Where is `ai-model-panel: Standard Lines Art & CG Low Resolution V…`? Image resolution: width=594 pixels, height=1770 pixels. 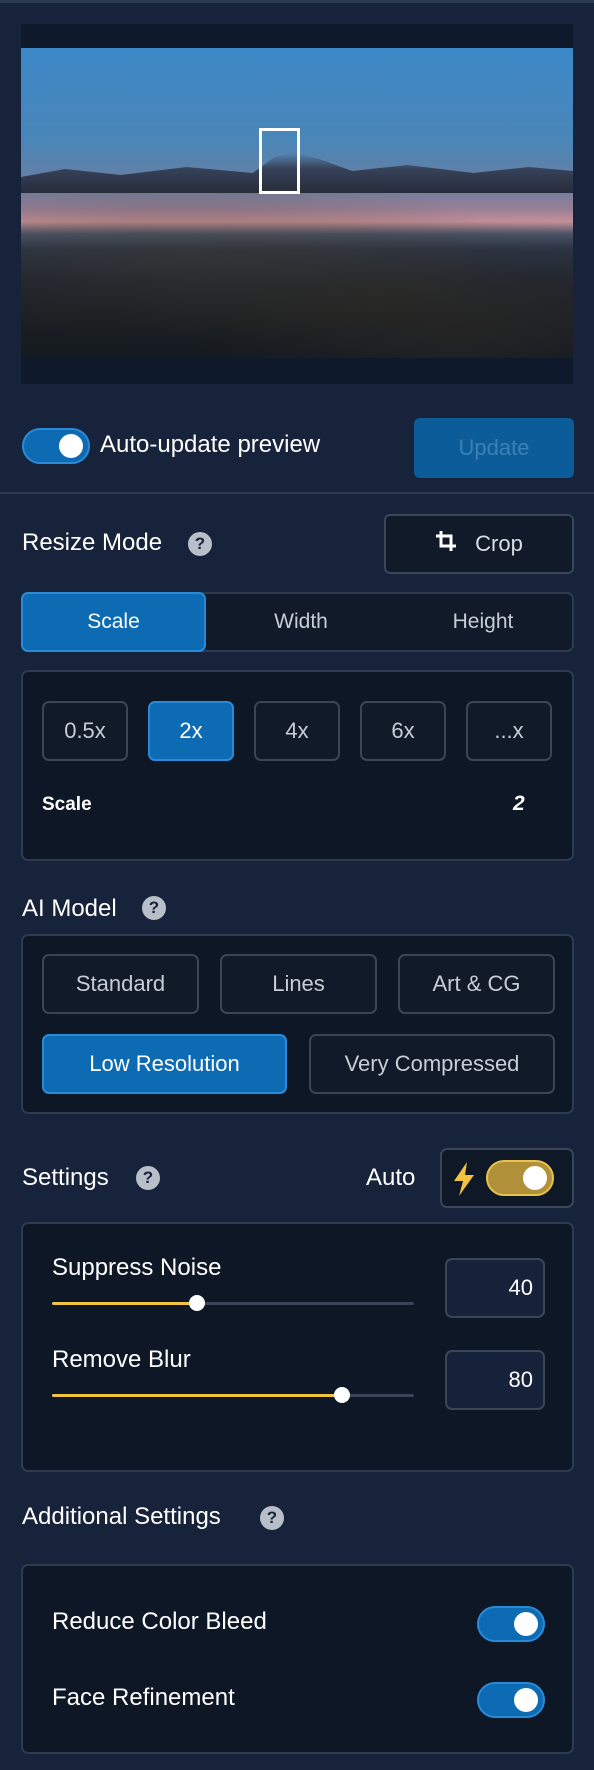 ai-model-panel: Standard Lines Art & CG Low Resolution V… is located at coordinates (297, 1024).